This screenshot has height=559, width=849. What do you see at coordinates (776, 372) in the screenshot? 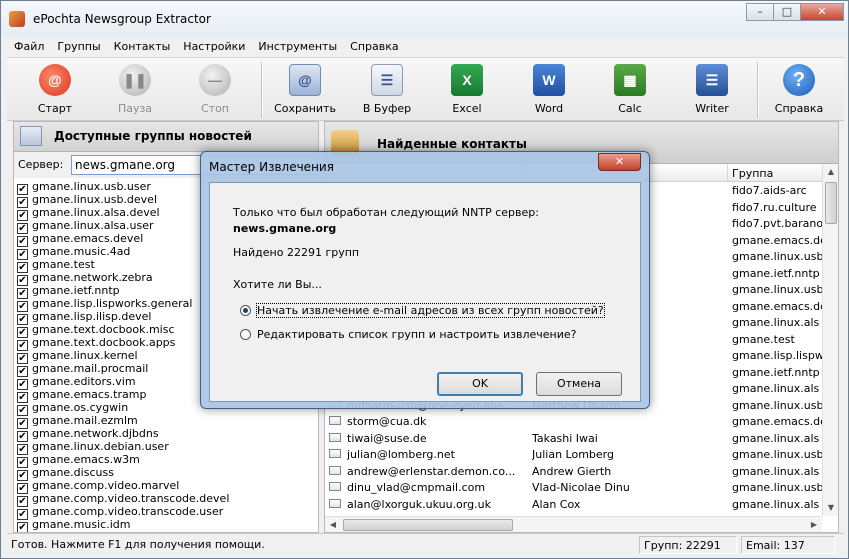
I see `contact-group: gmane.ietf.nntp` at bounding box center [776, 372].